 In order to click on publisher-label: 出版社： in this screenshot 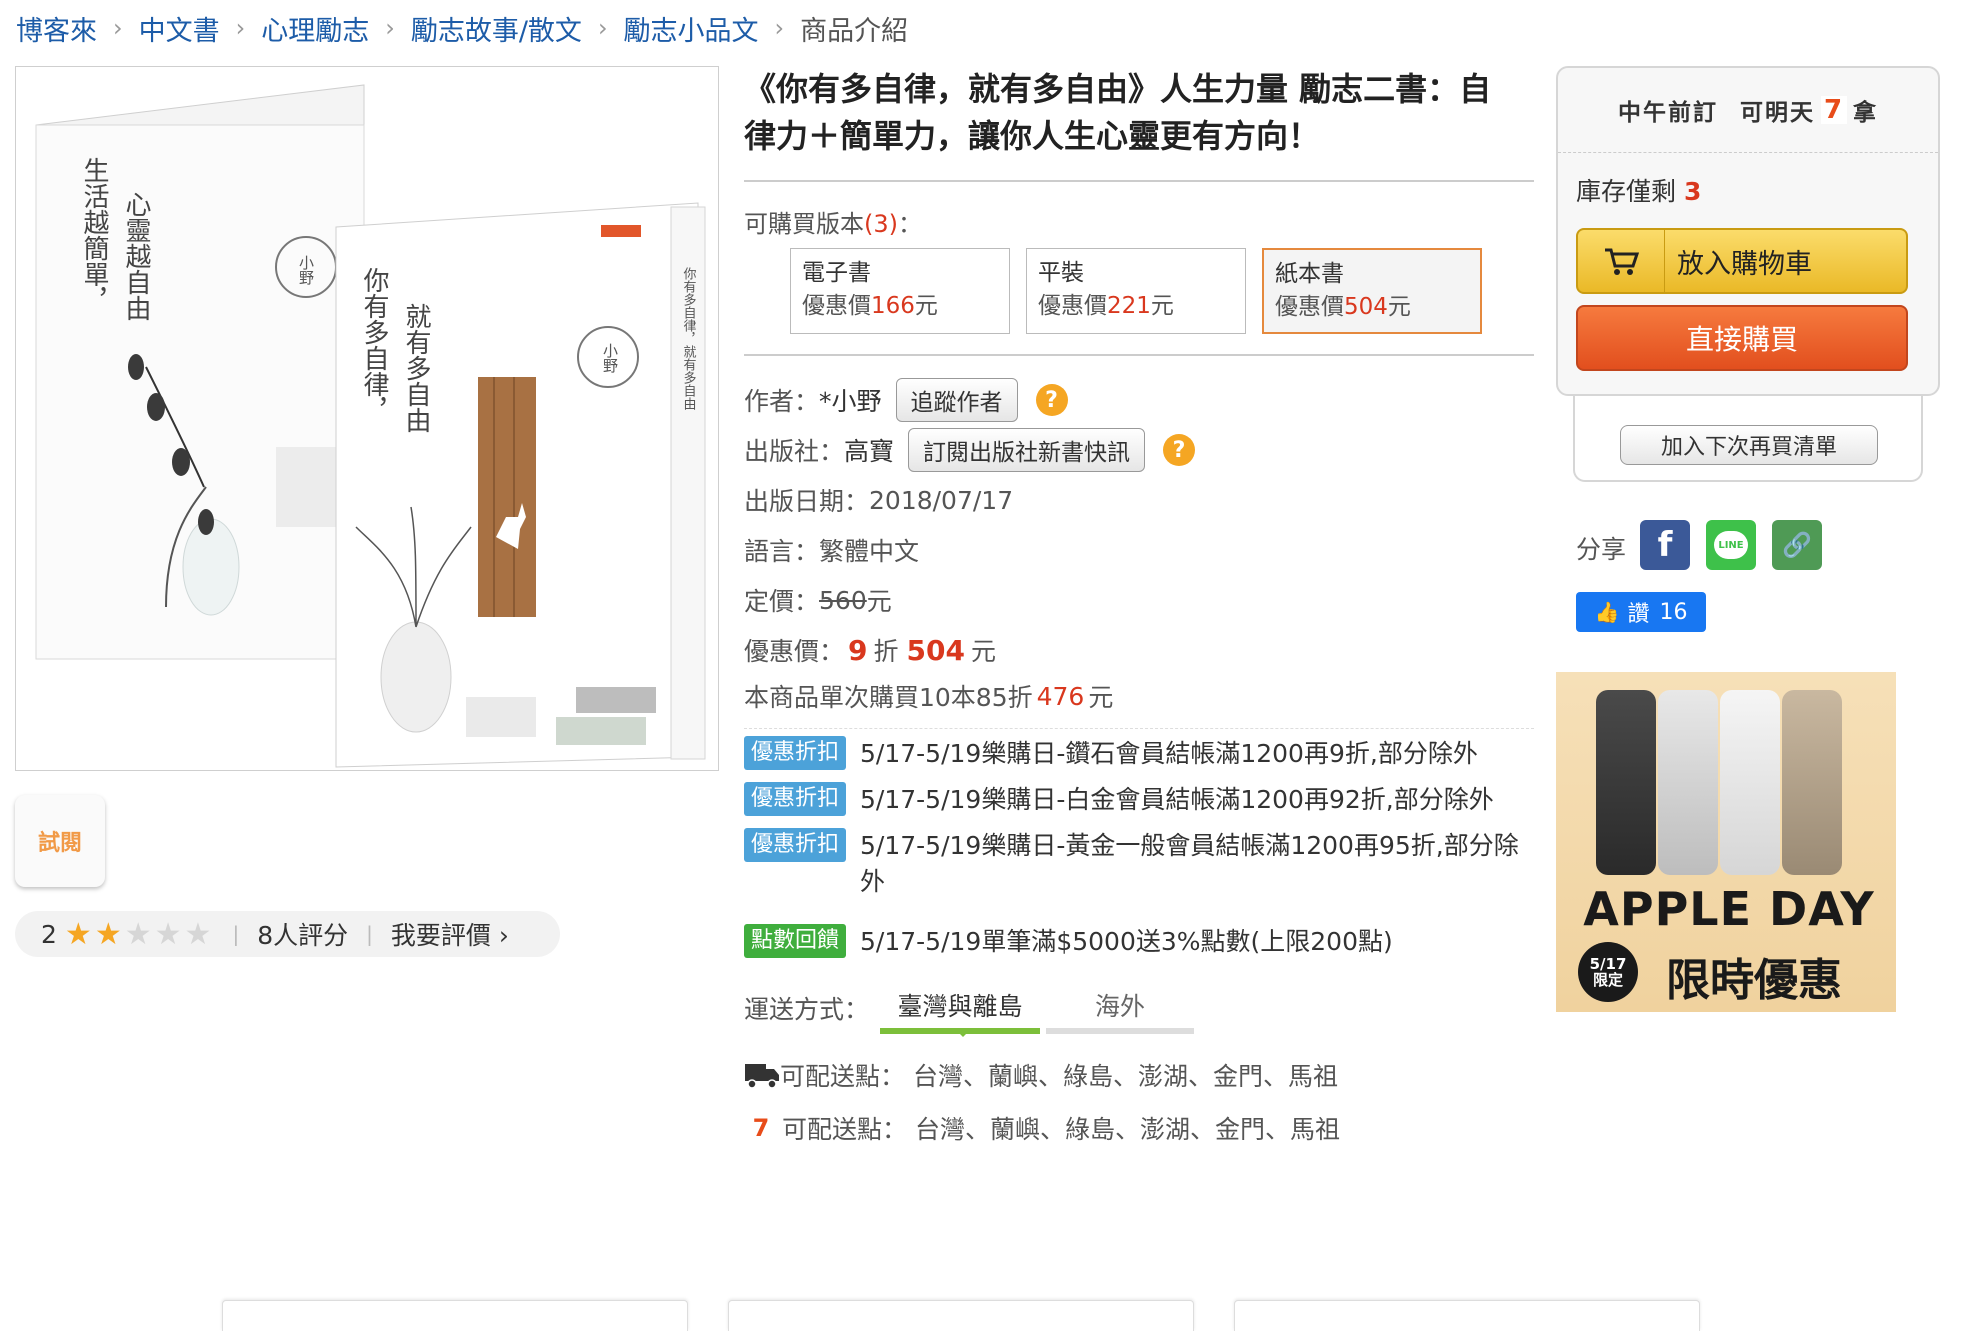, I will do `click(794, 451)`.